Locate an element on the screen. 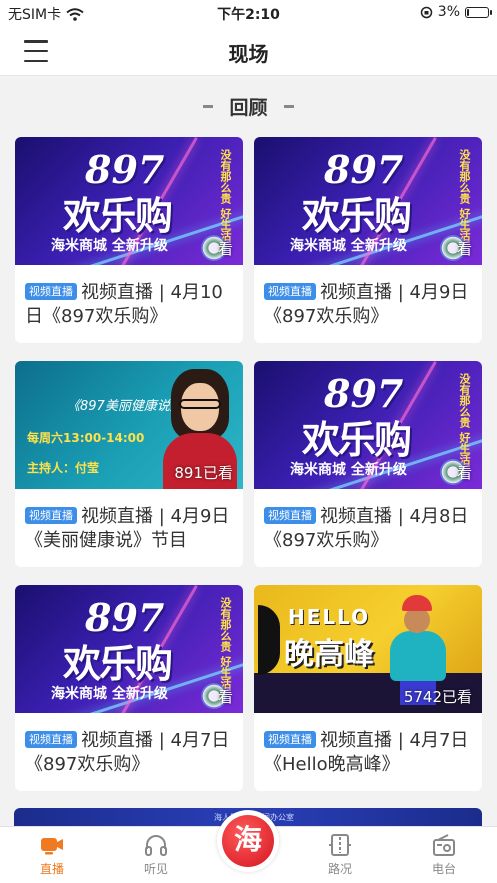  divider-left is located at coordinates (208, 106).